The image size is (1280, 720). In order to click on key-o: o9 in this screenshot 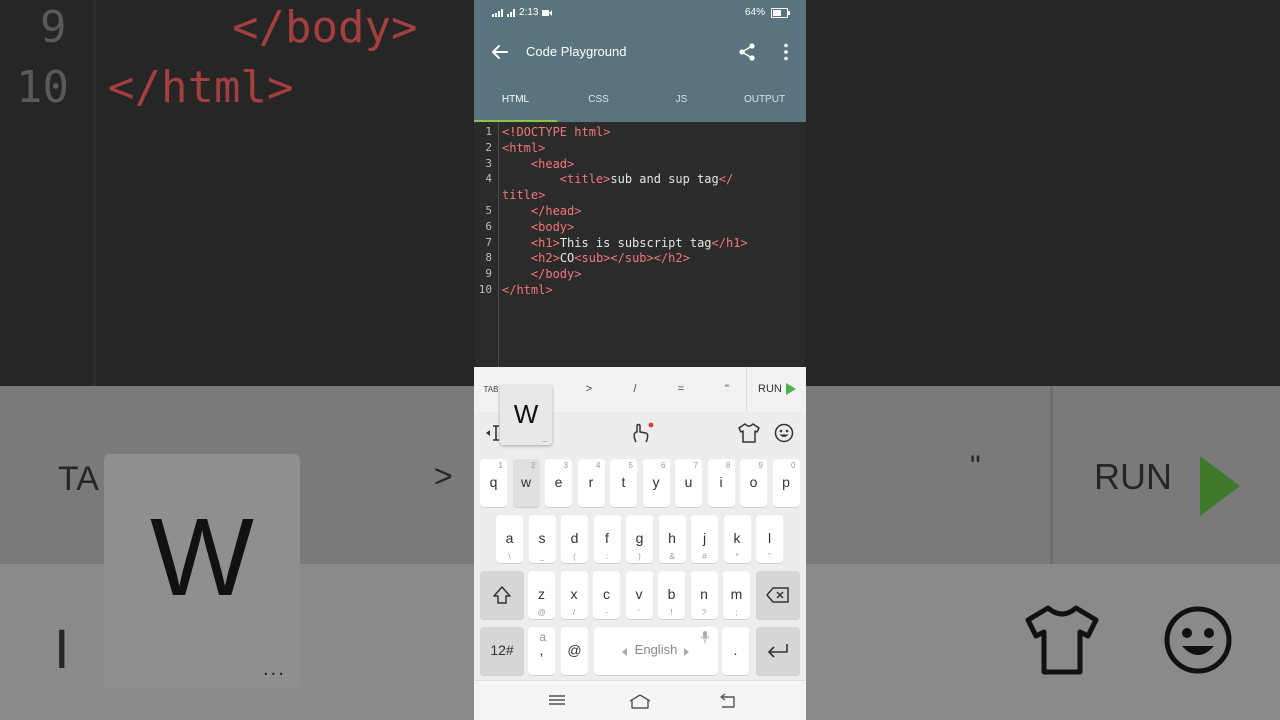, I will do `click(753, 483)`.